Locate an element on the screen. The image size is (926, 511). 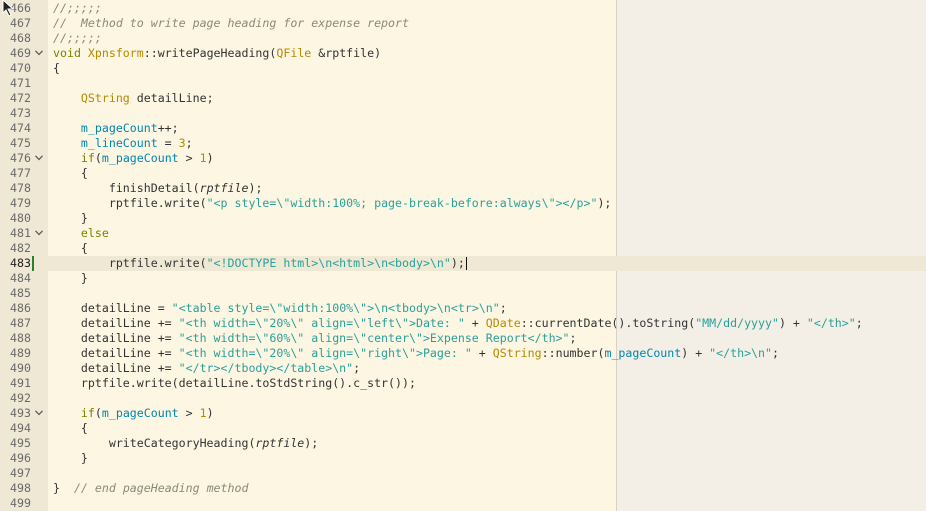
code-line: 495 writeCategoryHeading(rptfile); is located at coordinates (463, 443).